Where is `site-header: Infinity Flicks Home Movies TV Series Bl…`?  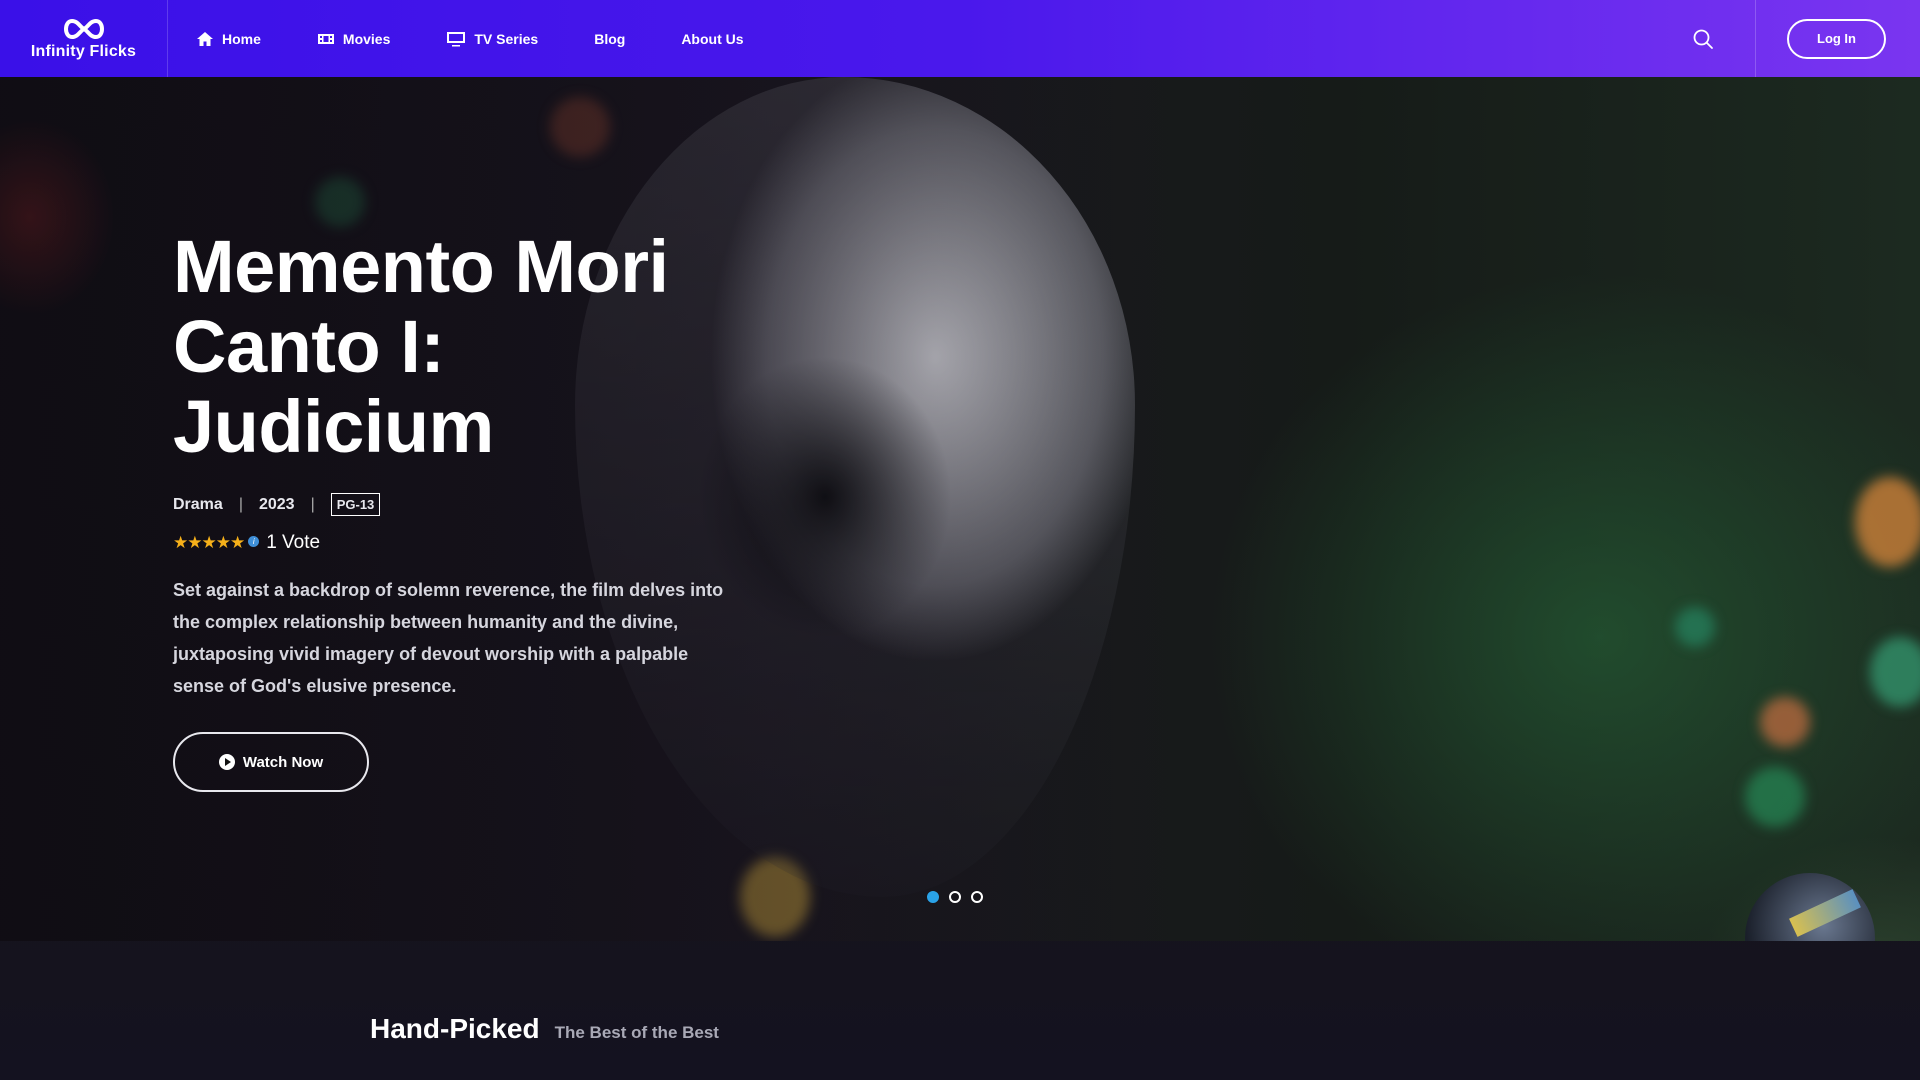 site-header: Infinity Flicks Home Movies TV Series Bl… is located at coordinates (960, 38).